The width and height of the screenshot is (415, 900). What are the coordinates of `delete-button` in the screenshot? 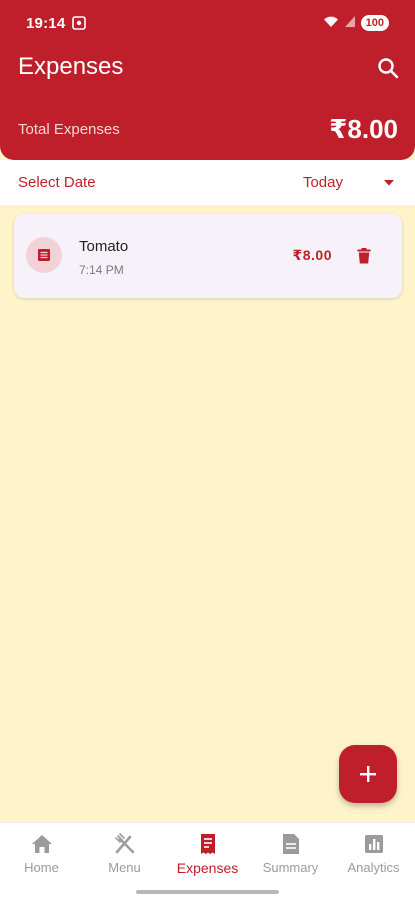 It's located at (364, 256).